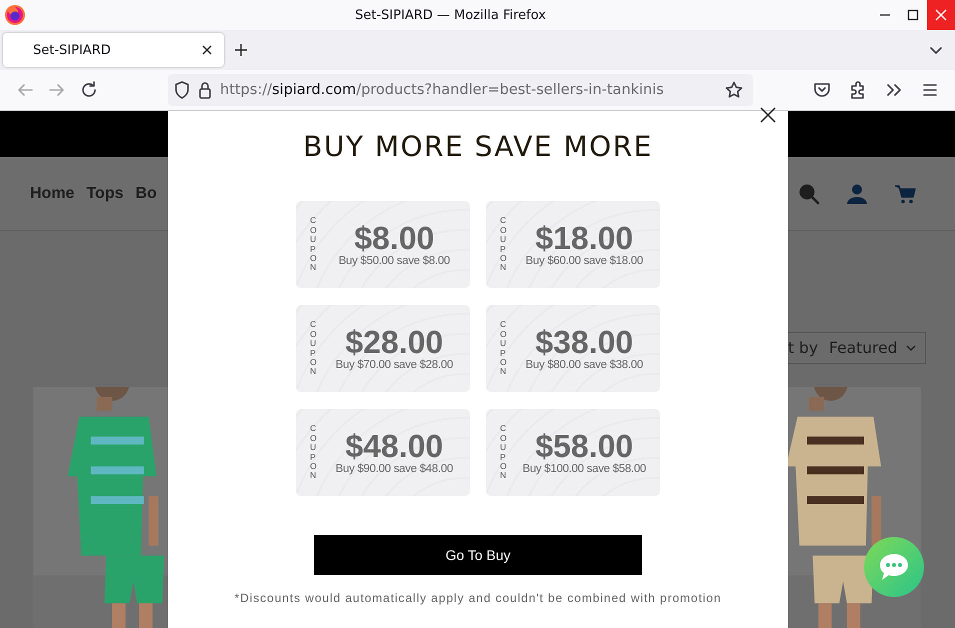 Image resolution: width=955 pixels, height=628 pixels. I want to click on close-window-button, so click(941, 15).